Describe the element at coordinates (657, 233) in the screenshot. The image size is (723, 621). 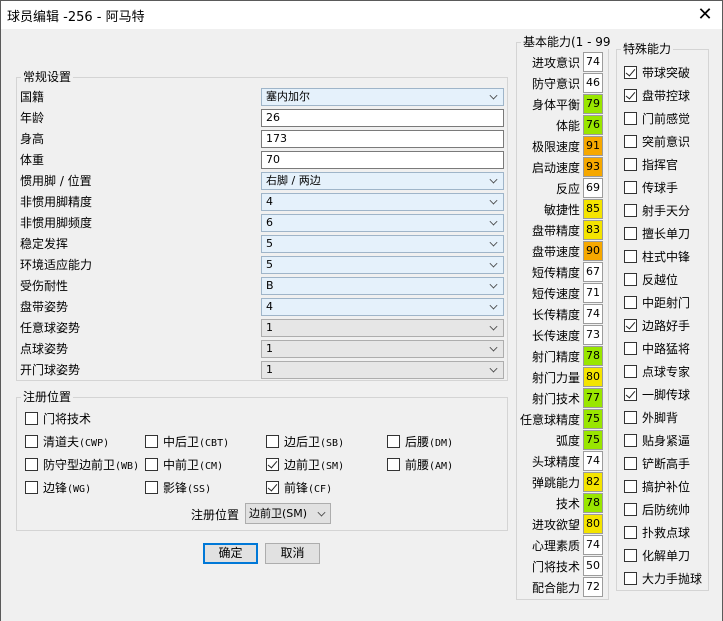
I see `special-ability-checkbox: 擅长单刀` at that location.